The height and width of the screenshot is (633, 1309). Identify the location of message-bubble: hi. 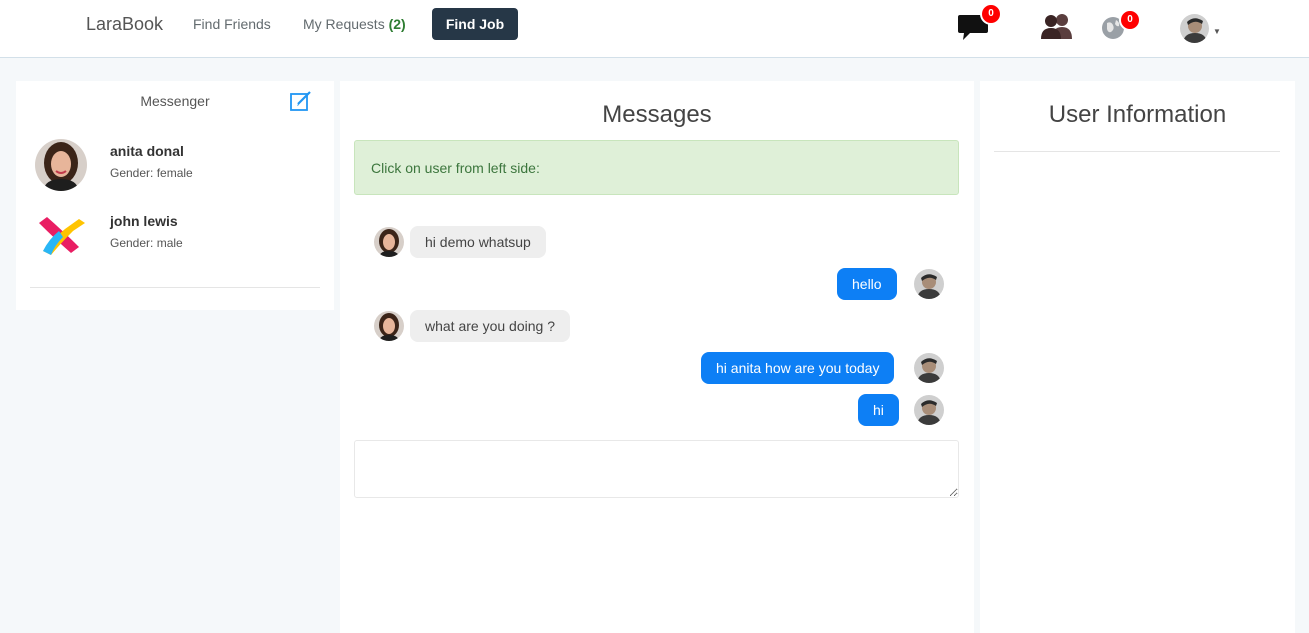
(878, 410).